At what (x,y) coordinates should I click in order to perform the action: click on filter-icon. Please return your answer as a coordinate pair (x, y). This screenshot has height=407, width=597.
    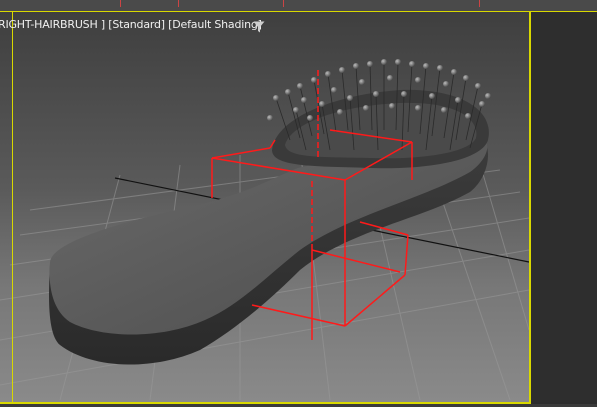
    Looking at the image, I should click on (259, 27).